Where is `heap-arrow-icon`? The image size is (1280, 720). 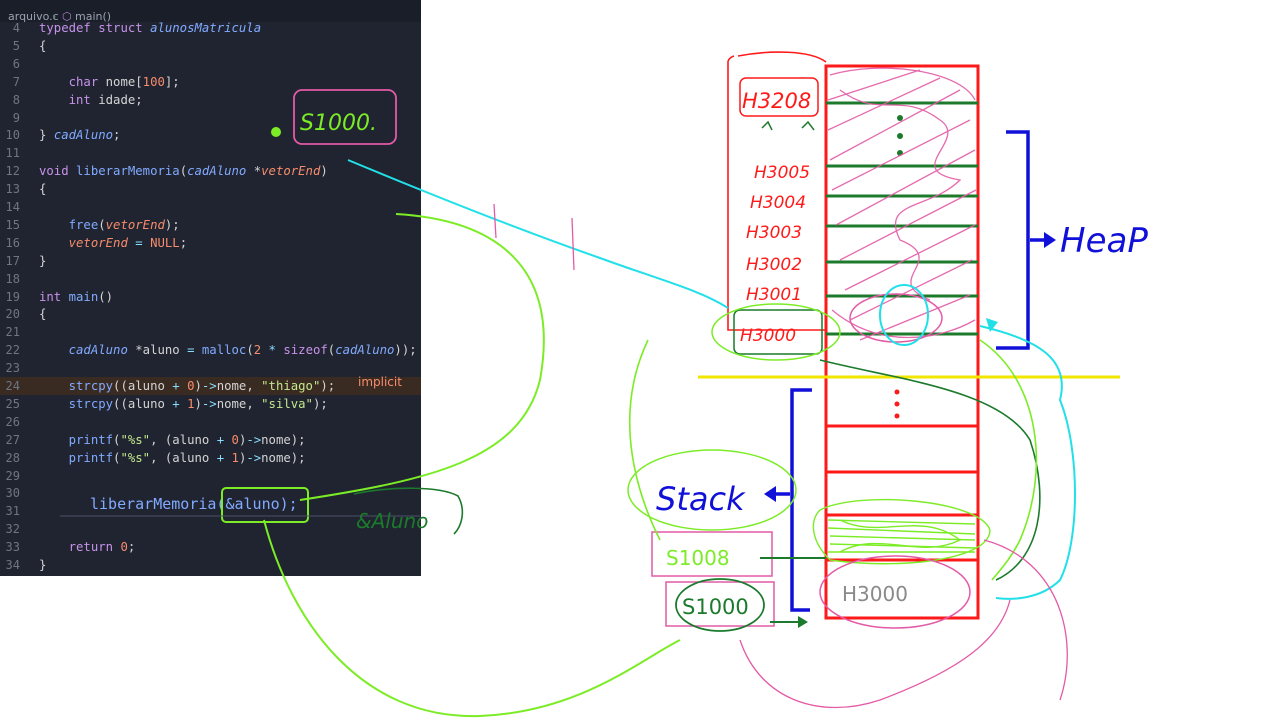
heap-arrow-icon is located at coordinates (1050, 240).